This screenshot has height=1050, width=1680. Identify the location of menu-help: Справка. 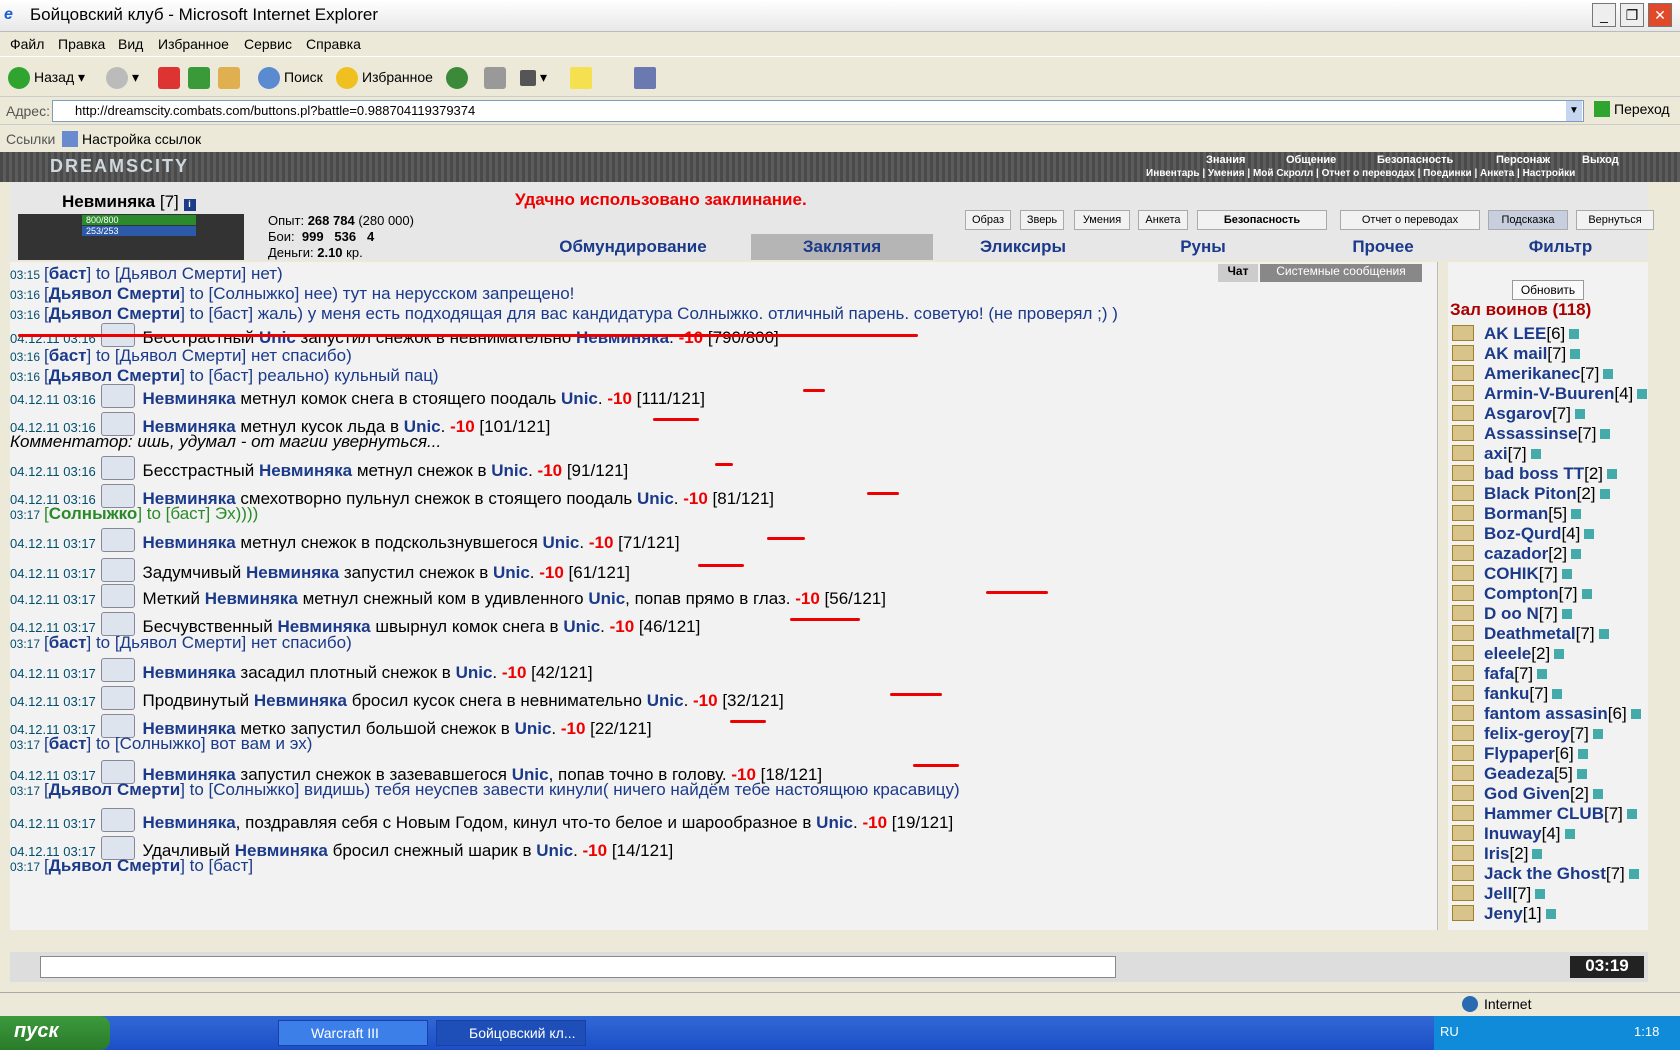
(333, 44).